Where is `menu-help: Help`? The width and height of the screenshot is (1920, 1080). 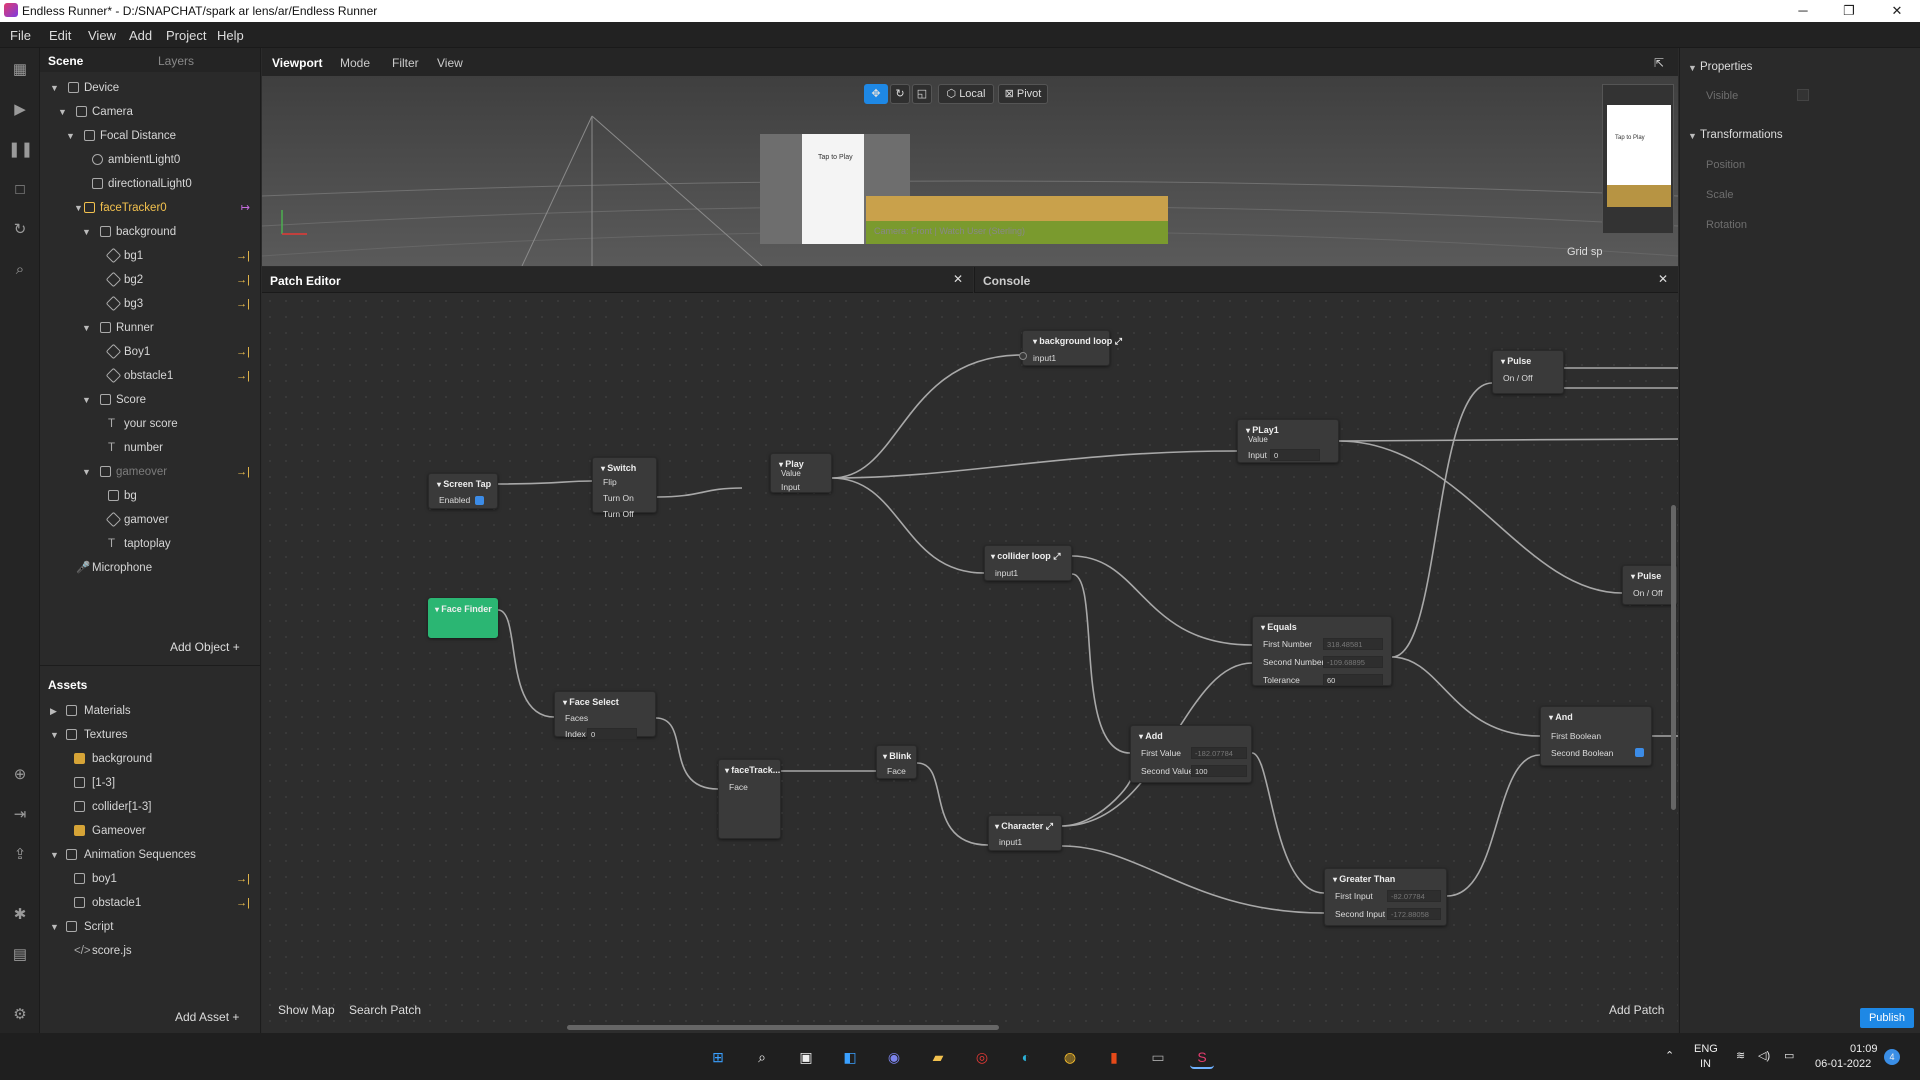
menu-help: Help is located at coordinates (230, 35).